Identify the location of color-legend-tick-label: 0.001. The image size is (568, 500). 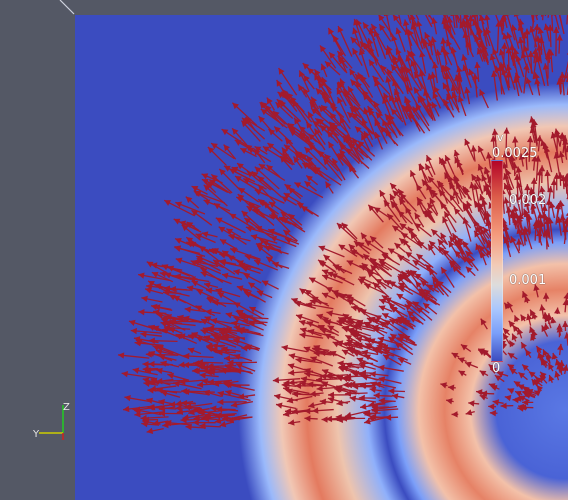
(528, 280).